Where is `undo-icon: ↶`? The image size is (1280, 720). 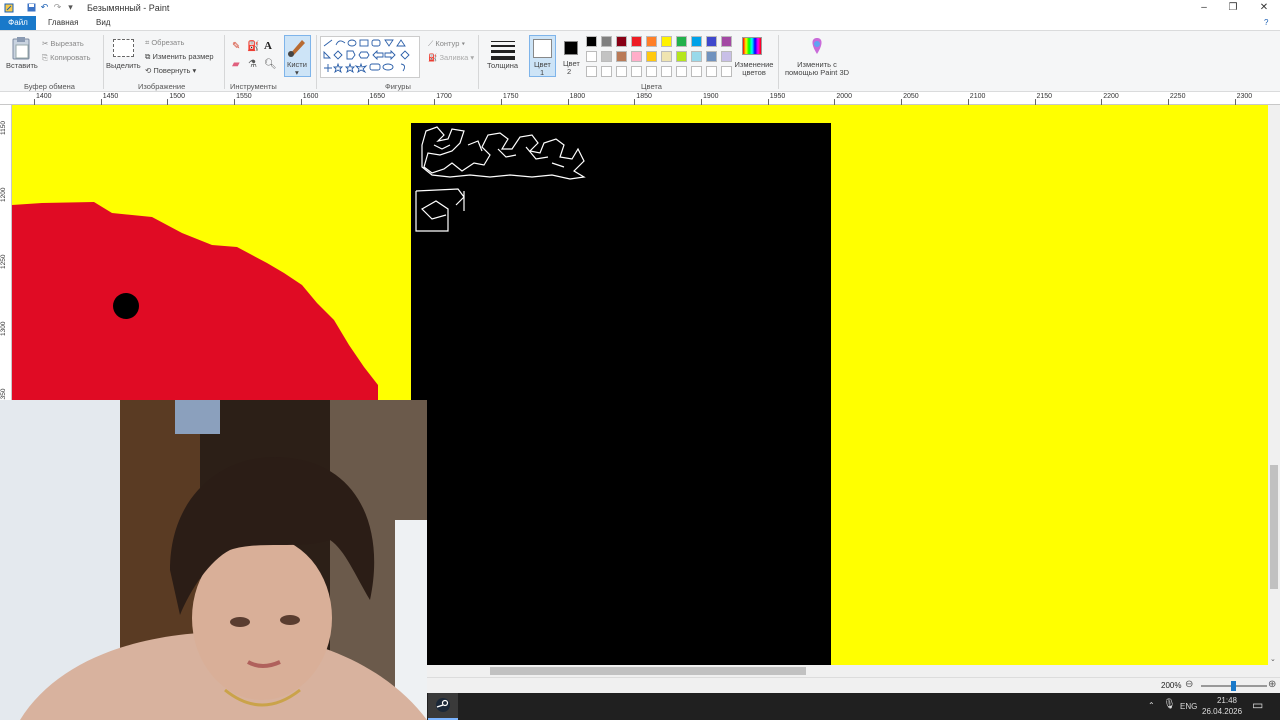
undo-icon: ↶ is located at coordinates (44, 7).